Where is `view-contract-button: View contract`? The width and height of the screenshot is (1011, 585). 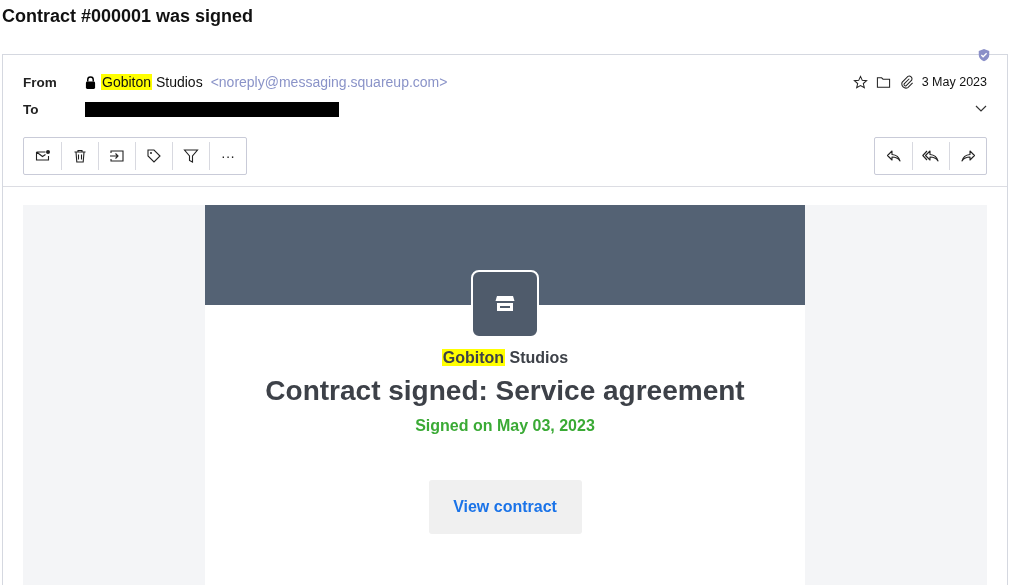 view-contract-button: View contract is located at coordinates (505, 507).